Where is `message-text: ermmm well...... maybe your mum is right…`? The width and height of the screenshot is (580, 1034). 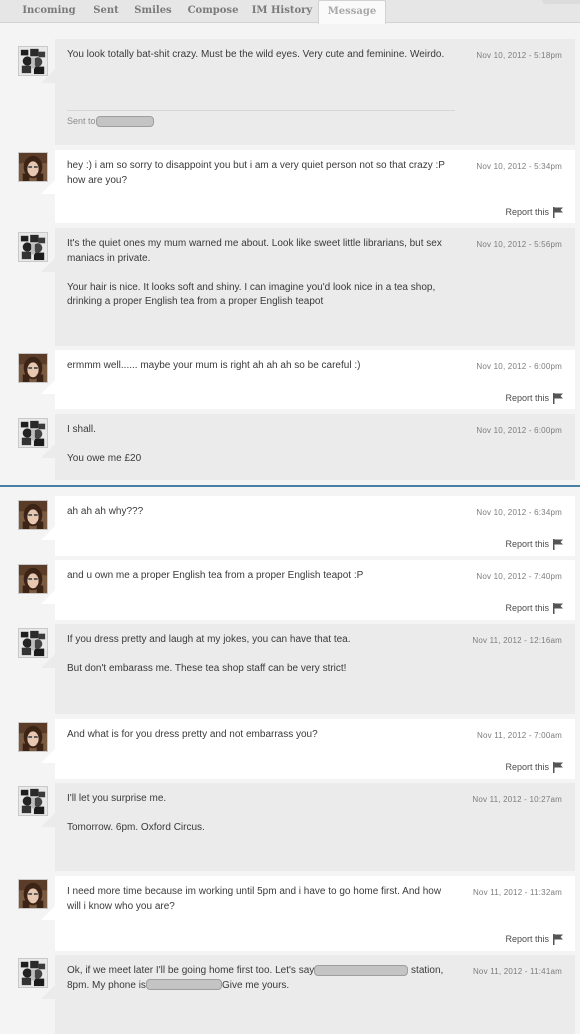 message-text: ermmm well...... maybe your mum is right… is located at coordinates (214, 365).